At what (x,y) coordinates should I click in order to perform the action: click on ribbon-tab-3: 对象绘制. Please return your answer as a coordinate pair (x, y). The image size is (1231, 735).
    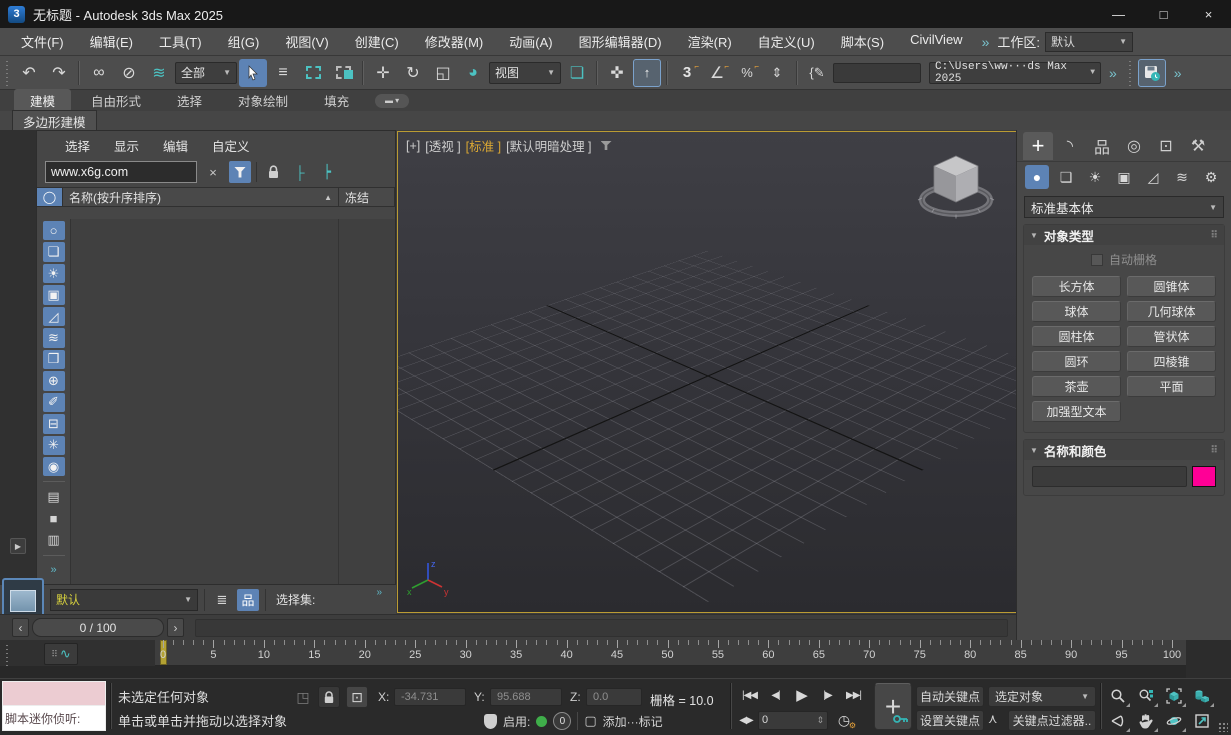
    Looking at the image, I should click on (263, 100).